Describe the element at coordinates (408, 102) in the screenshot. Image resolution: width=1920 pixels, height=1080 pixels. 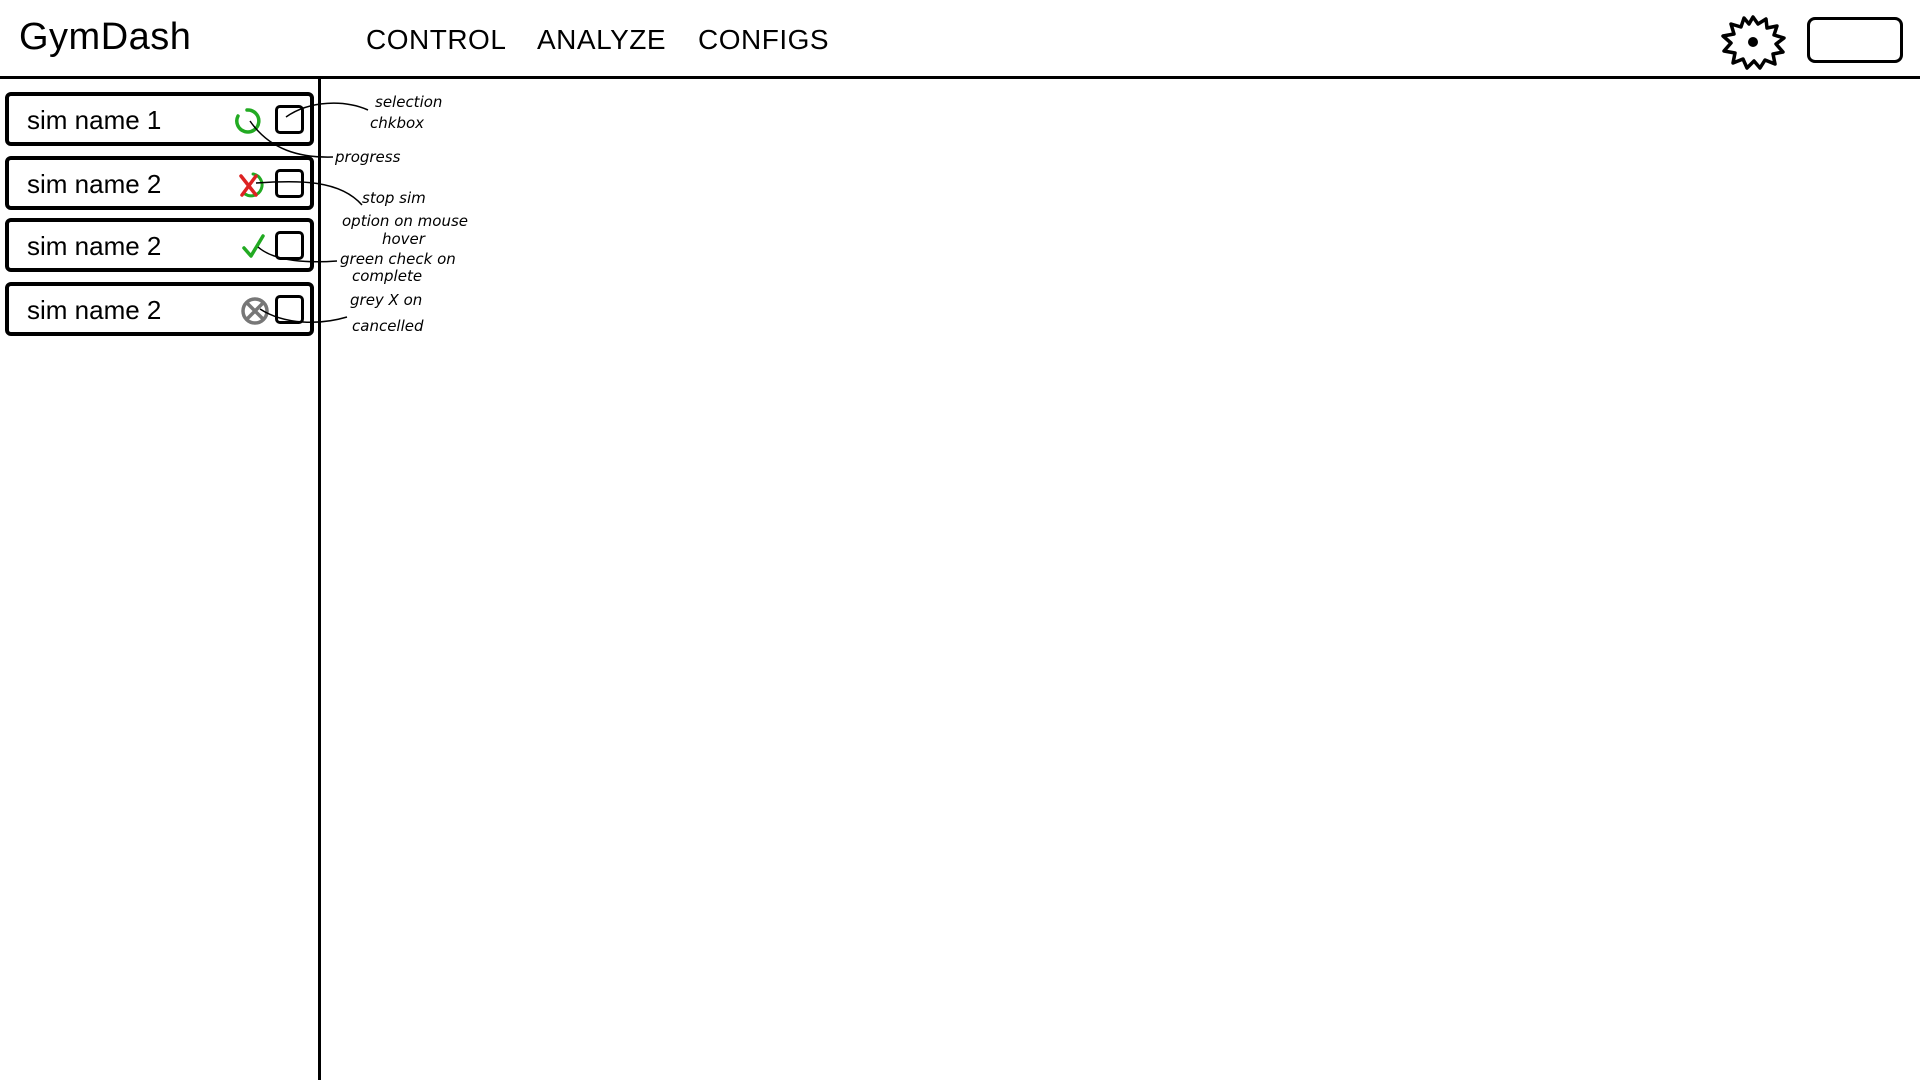
I see `annotation-selection-line1: selection` at that location.